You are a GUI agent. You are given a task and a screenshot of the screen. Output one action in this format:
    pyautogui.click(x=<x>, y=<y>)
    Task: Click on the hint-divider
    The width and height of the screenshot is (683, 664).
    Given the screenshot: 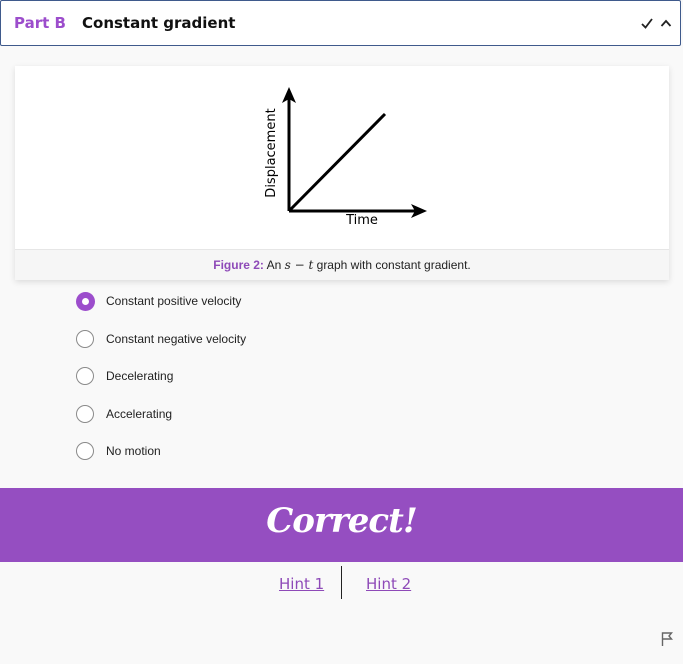 What is the action you would take?
    pyautogui.click(x=341, y=582)
    